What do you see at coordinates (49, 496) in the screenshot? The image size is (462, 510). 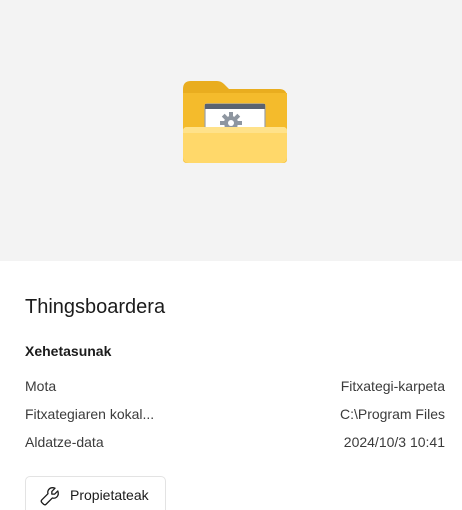 I see `wrench-icon` at bounding box center [49, 496].